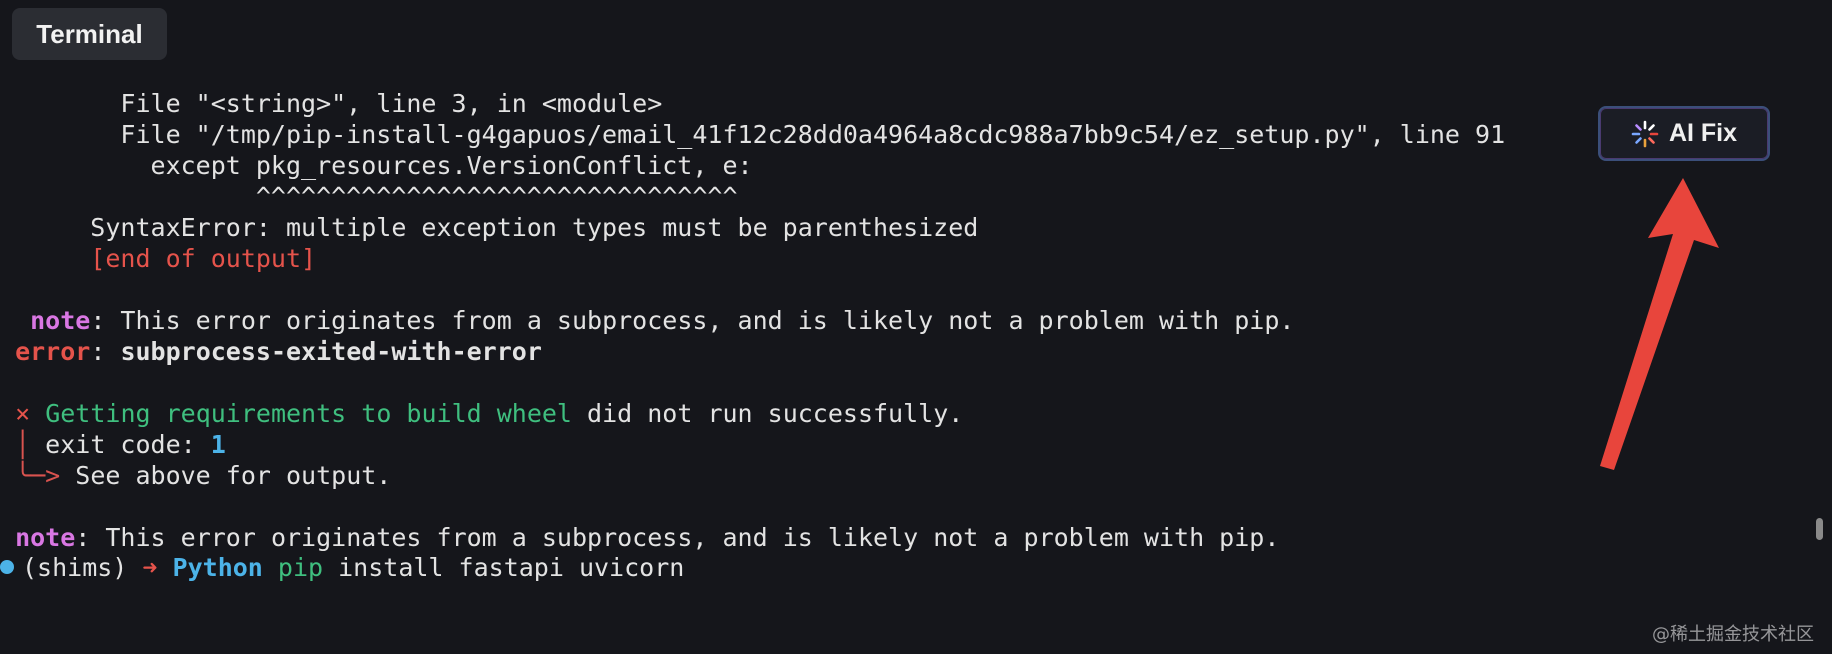 The image size is (1832, 654). Describe the element at coordinates (218, 444) in the screenshot. I see `exit-code-value: 1` at that location.